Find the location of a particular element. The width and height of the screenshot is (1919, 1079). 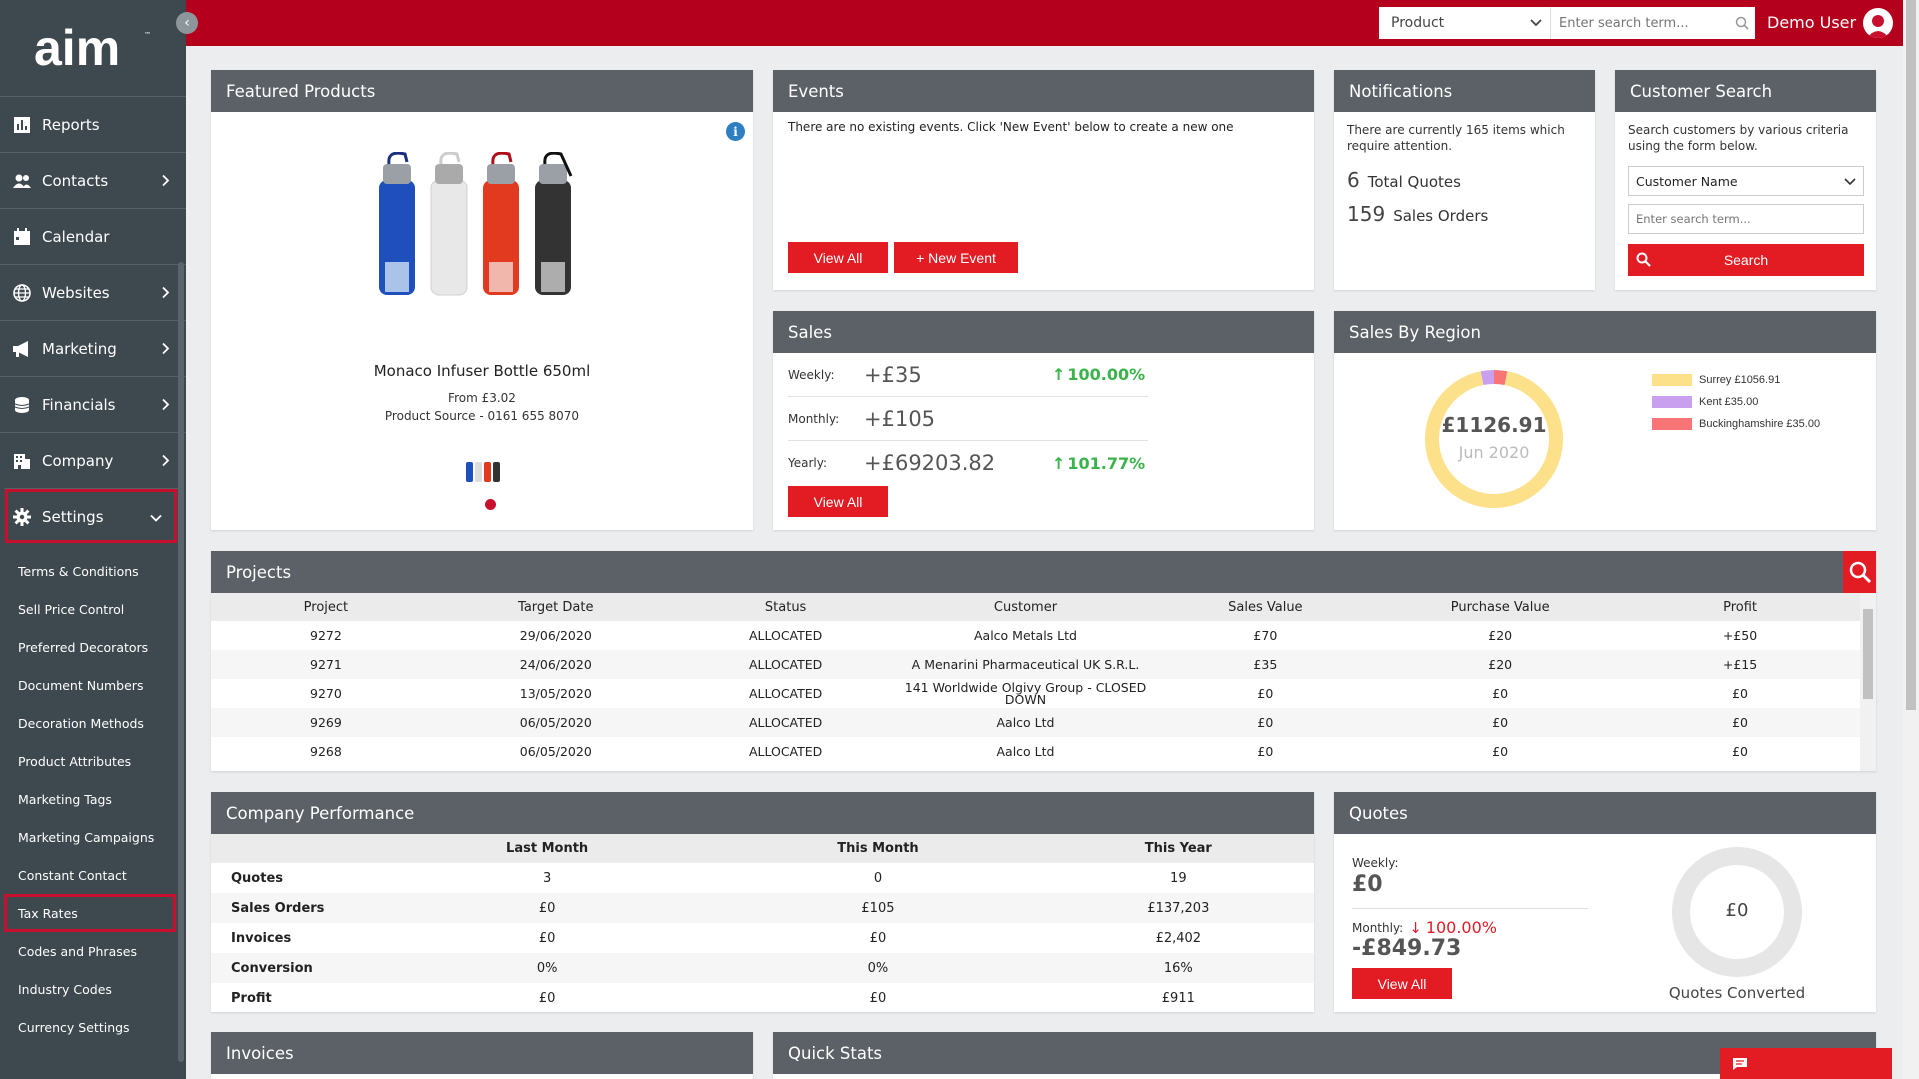

aim-logo: aim ™ is located at coordinates (93, 48).